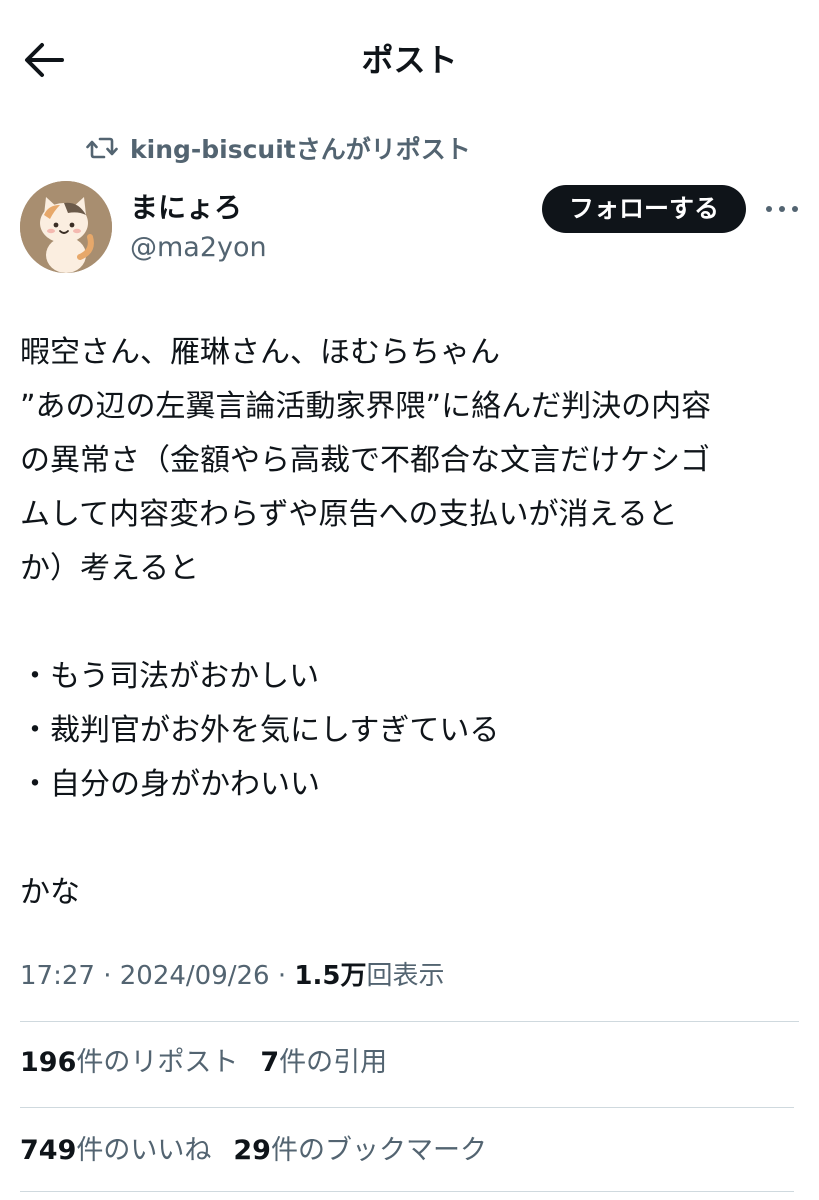  What do you see at coordinates (260, 730) in the screenshot?
I see `tweet-line: ・裁判官がお外を気にしすぎている` at bounding box center [260, 730].